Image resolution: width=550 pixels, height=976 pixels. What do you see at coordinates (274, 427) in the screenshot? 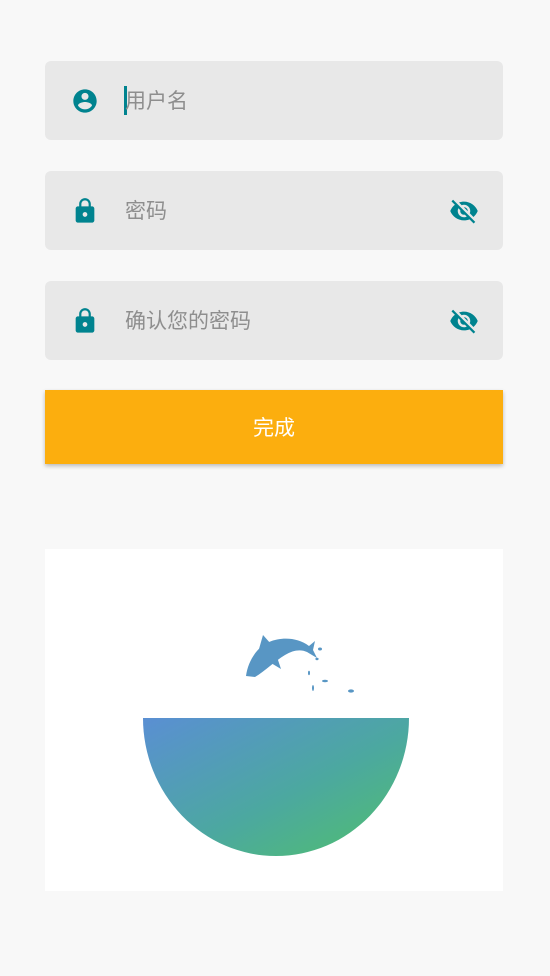
I see `complete-button: 完成` at bounding box center [274, 427].